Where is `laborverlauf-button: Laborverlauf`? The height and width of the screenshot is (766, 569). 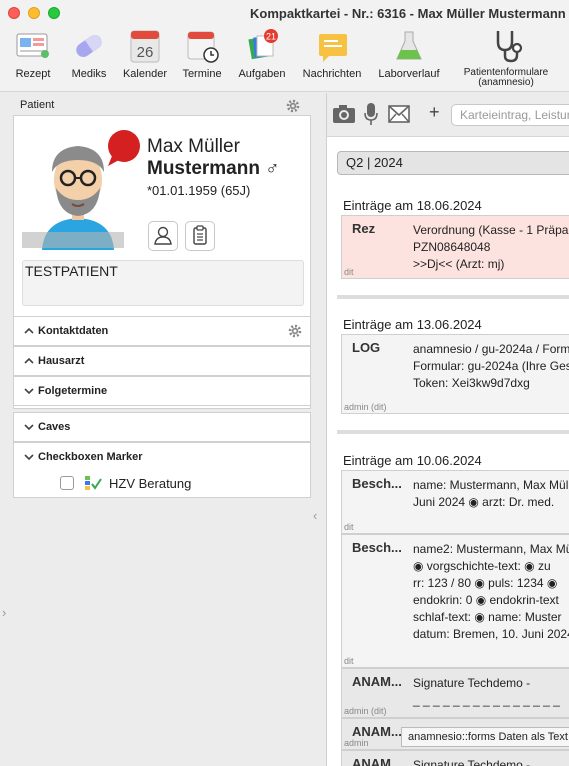 laborverlauf-button: Laborverlauf is located at coordinates (409, 54).